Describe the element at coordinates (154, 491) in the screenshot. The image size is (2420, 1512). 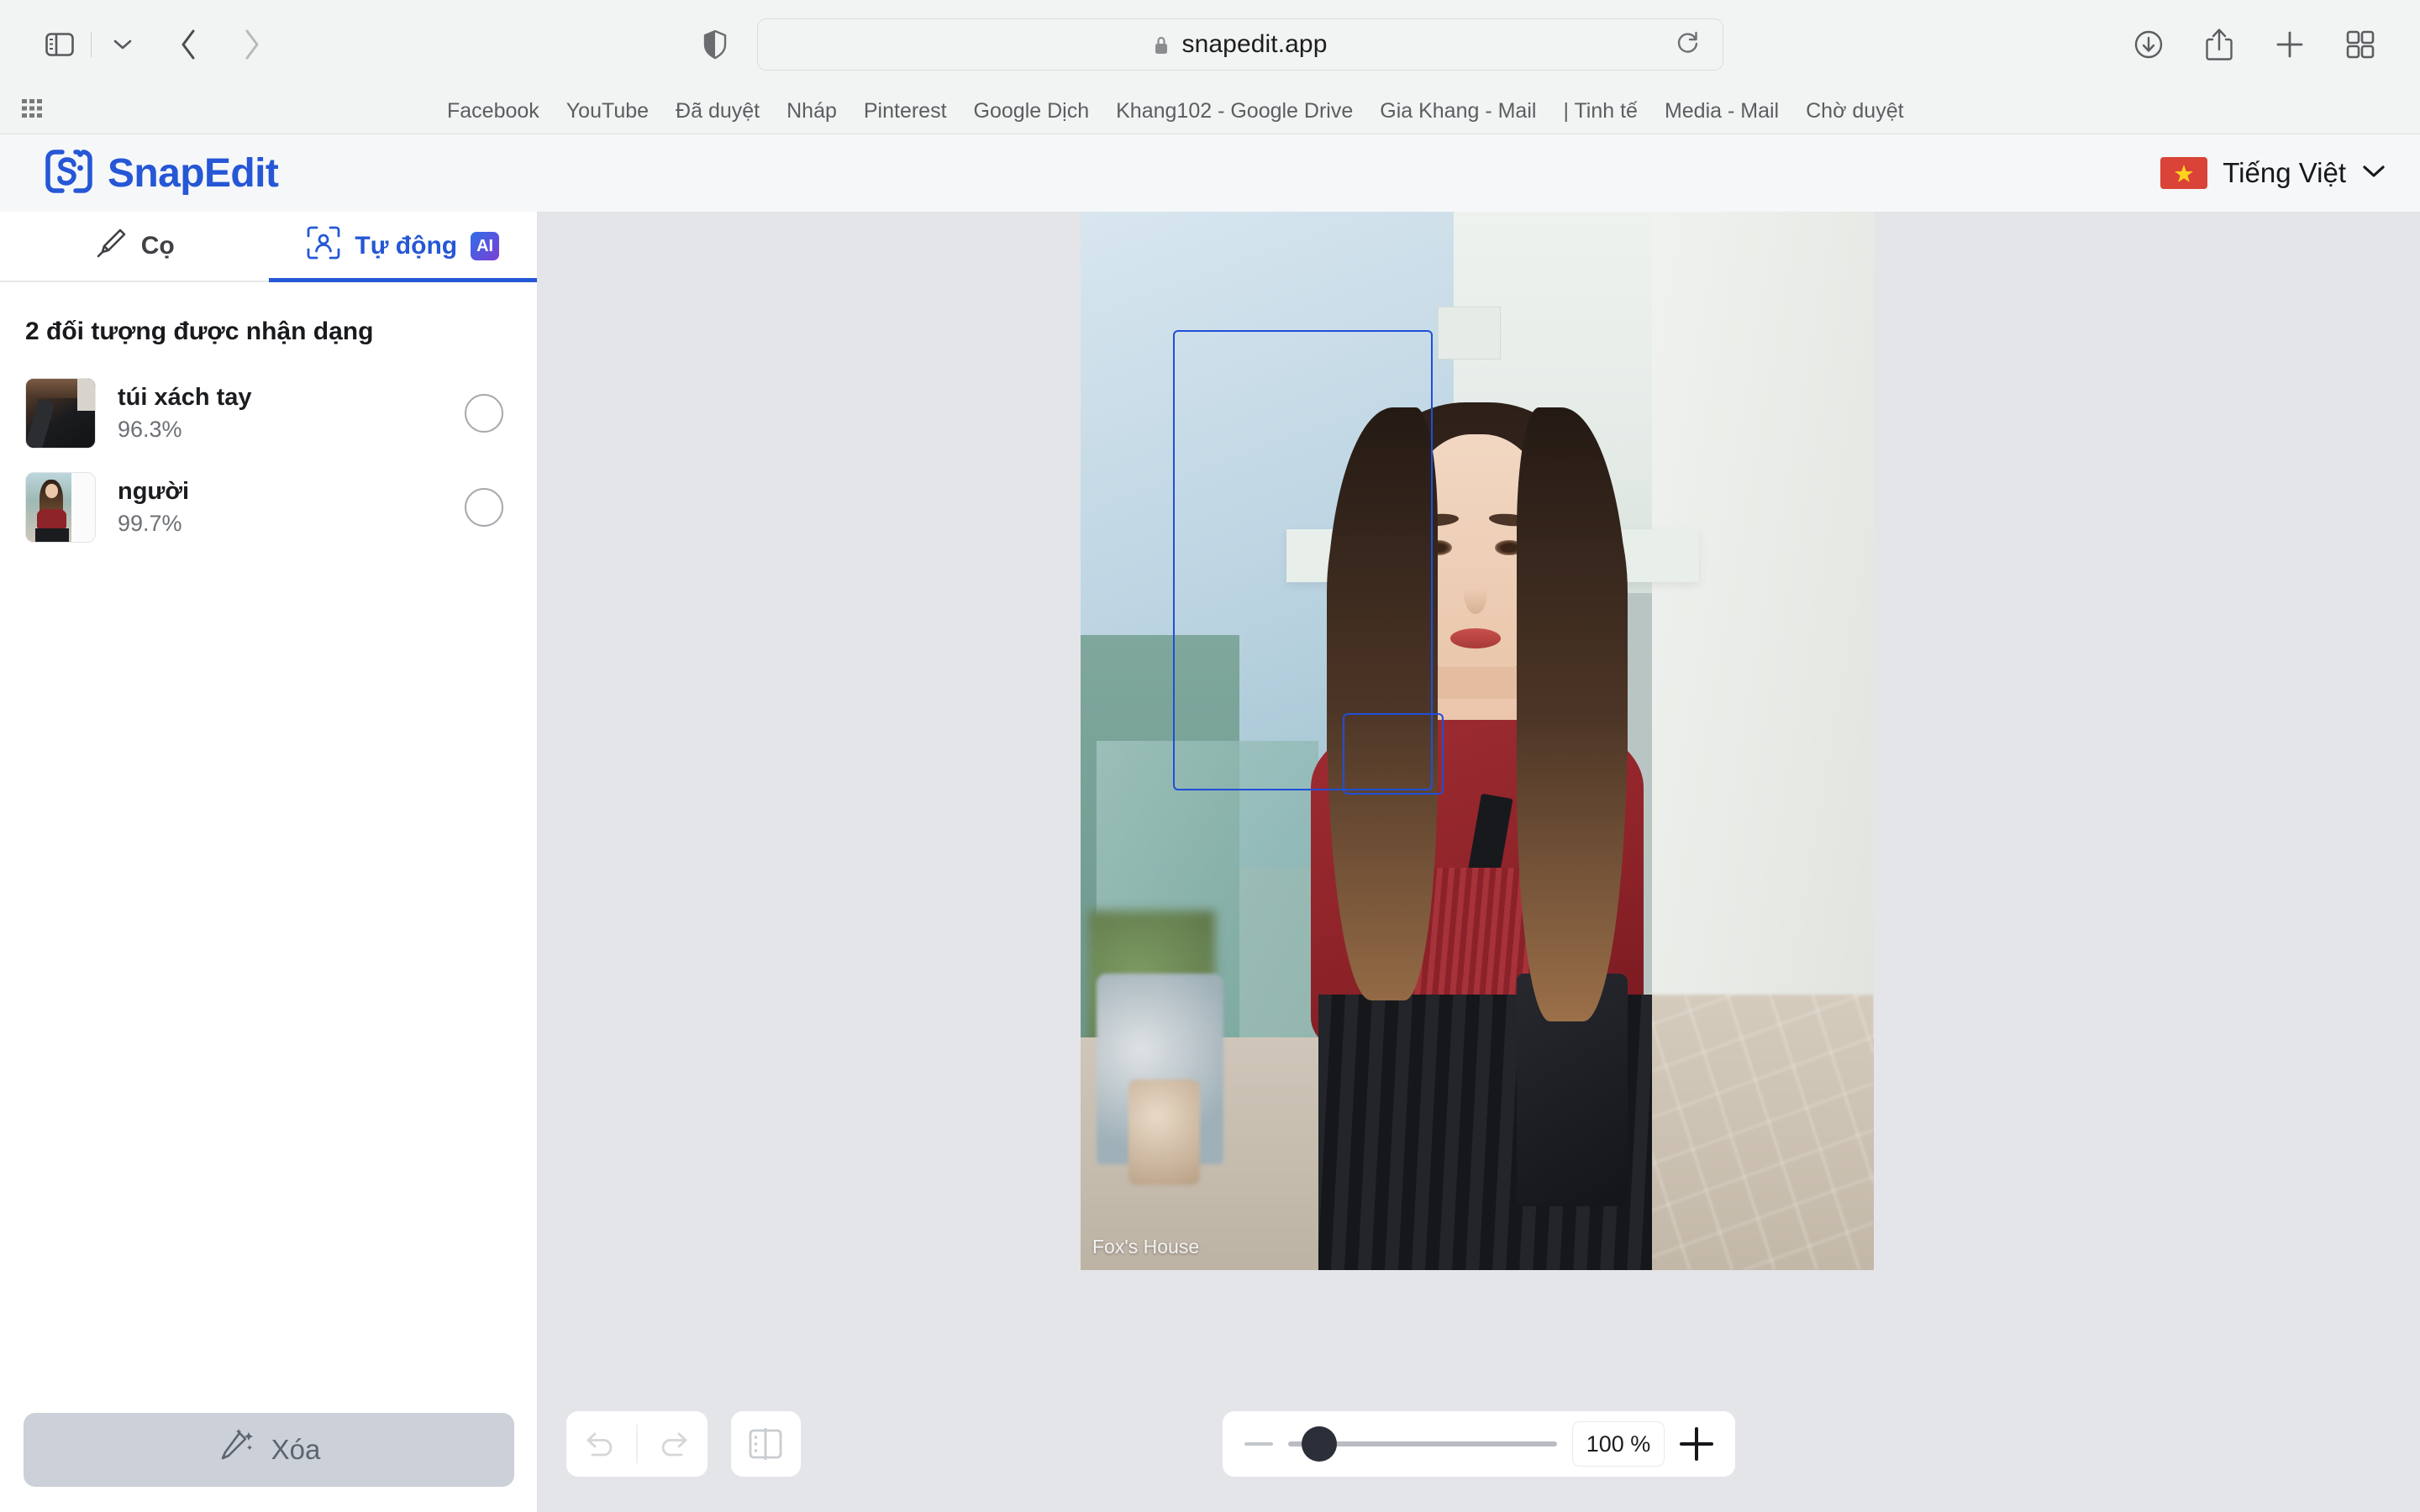
I see `object-name: người` at that location.